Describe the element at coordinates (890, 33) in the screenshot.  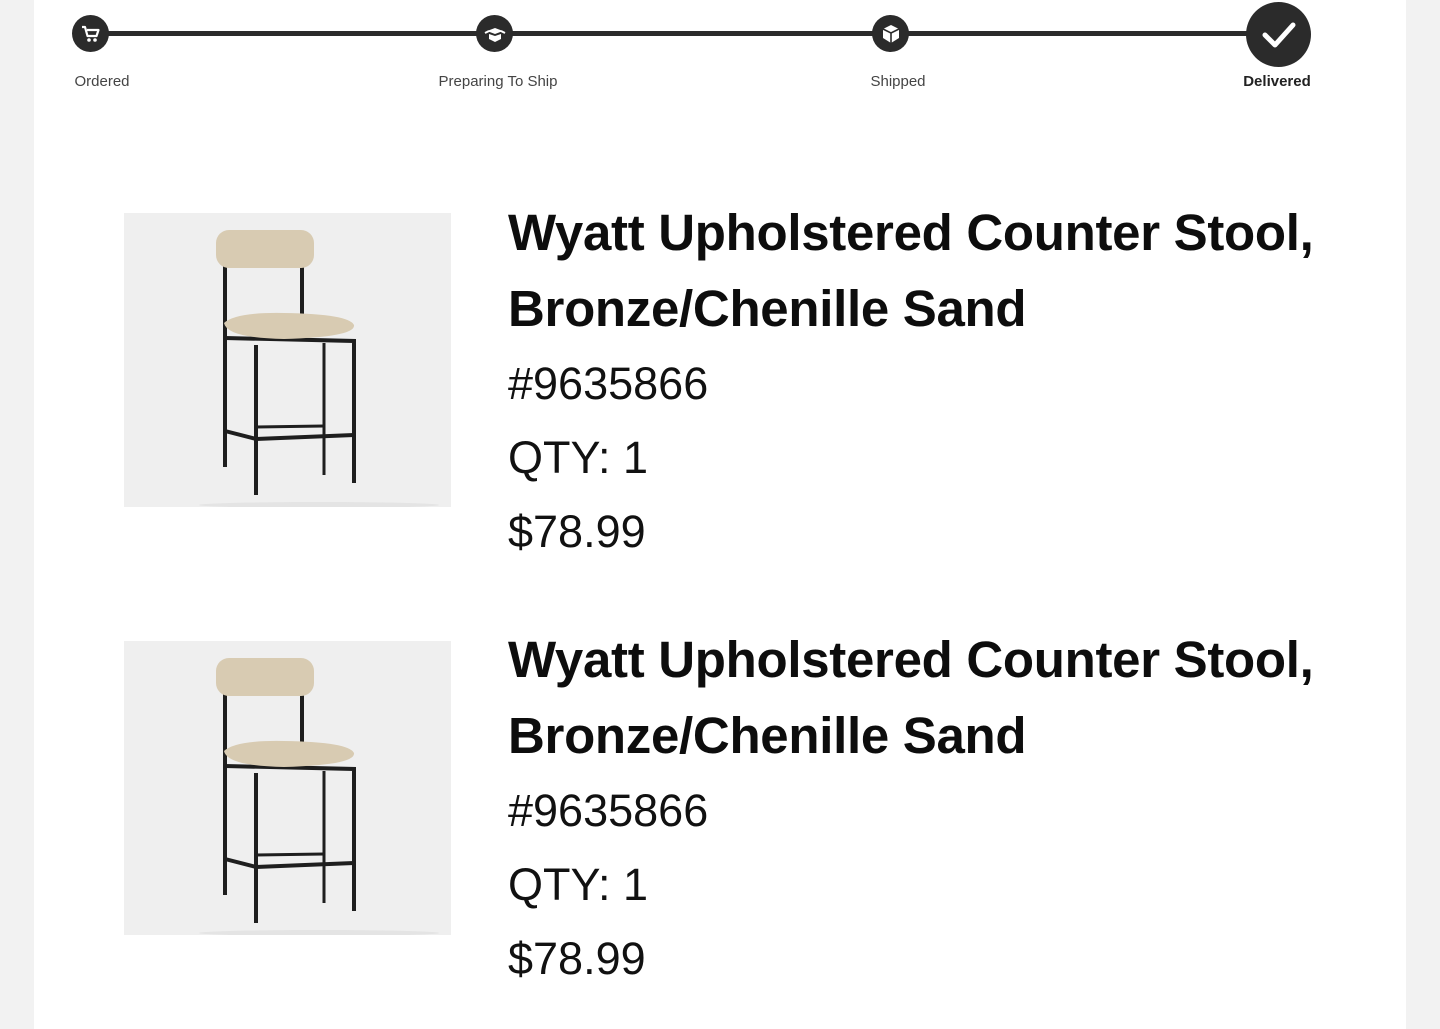
I see `package-icon` at that location.